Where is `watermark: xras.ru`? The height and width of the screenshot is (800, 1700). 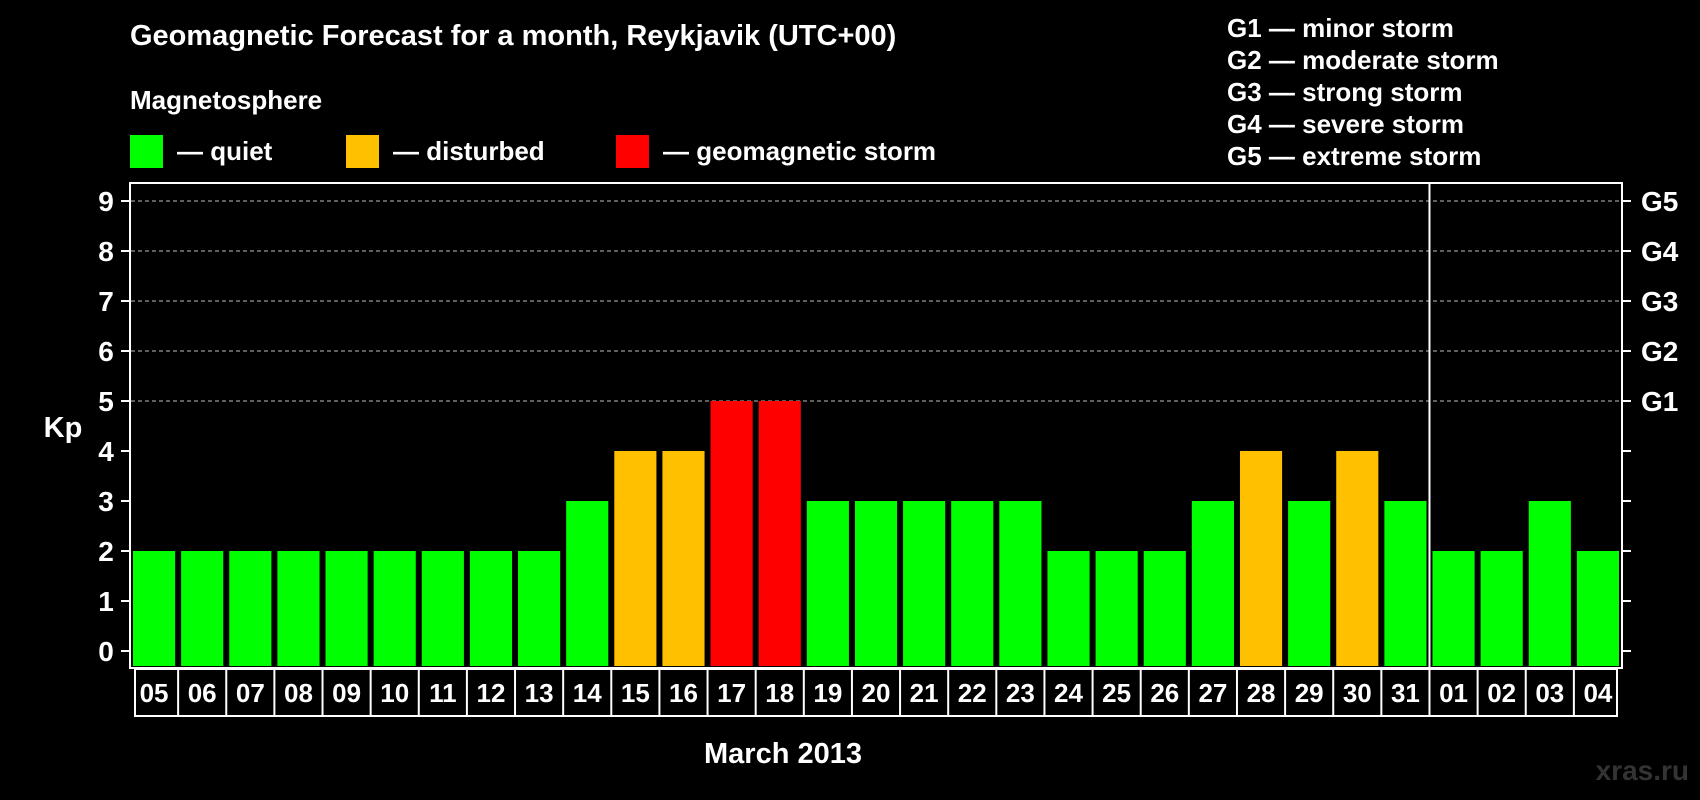 watermark: xras.ru is located at coordinates (1642, 770).